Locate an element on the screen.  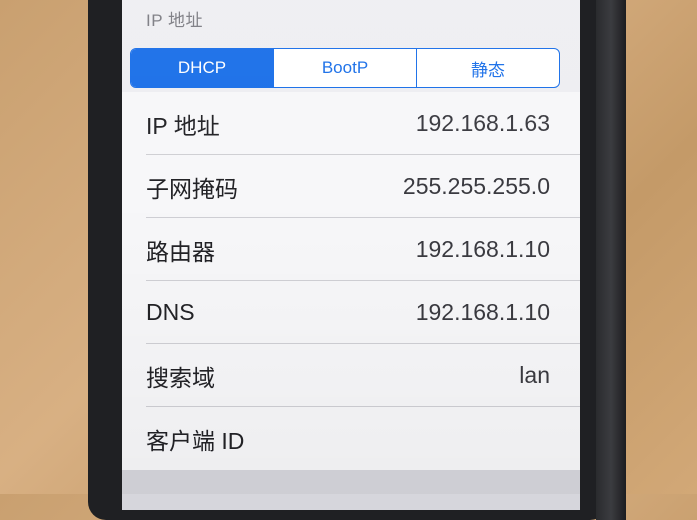
segment-dhcp: DHCP is located at coordinates (202, 68).